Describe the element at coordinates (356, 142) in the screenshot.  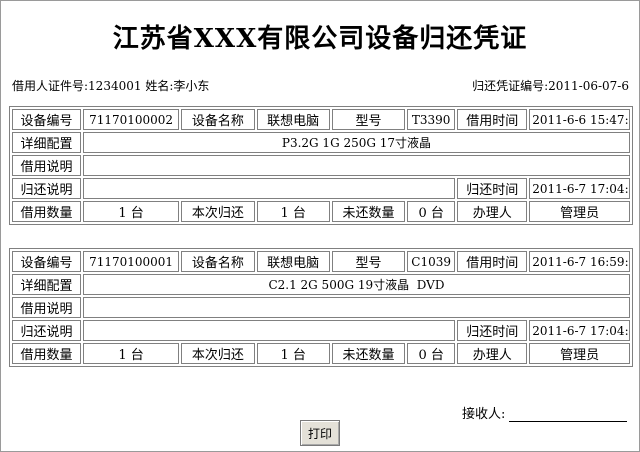
I see `config-value: P3.2G 1G 250G 17寸液晶` at that location.